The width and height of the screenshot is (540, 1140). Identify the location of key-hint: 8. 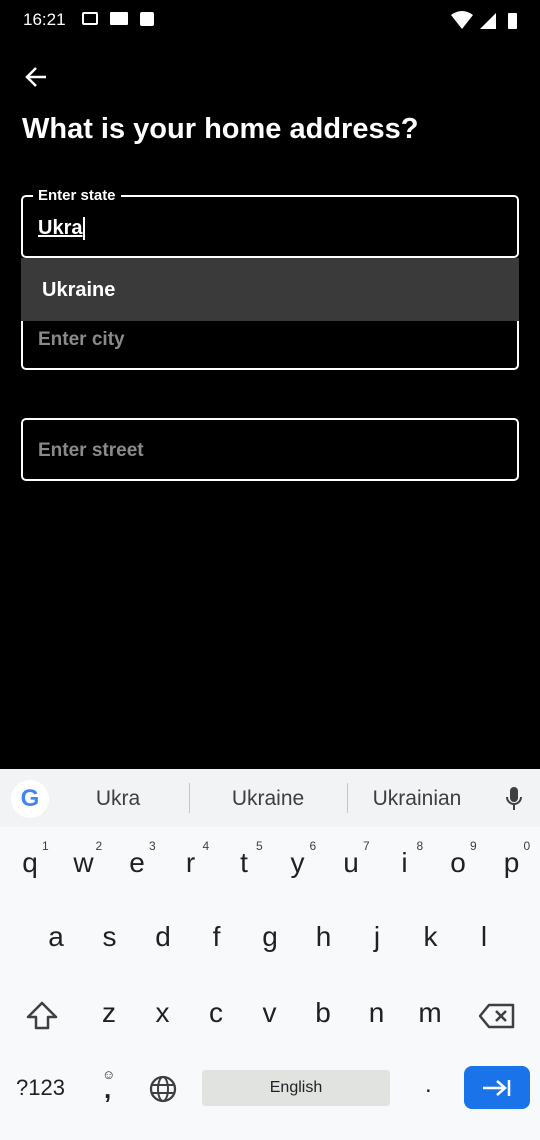
(420, 846).